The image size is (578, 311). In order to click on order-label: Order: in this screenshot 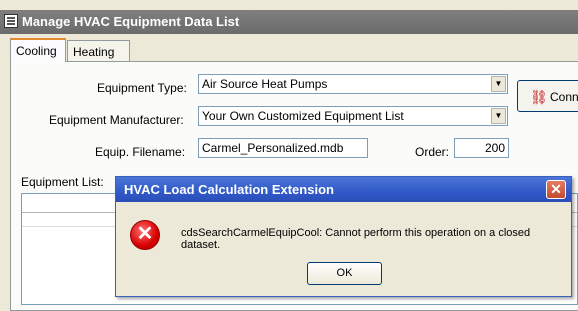, I will do `click(432, 152)`.